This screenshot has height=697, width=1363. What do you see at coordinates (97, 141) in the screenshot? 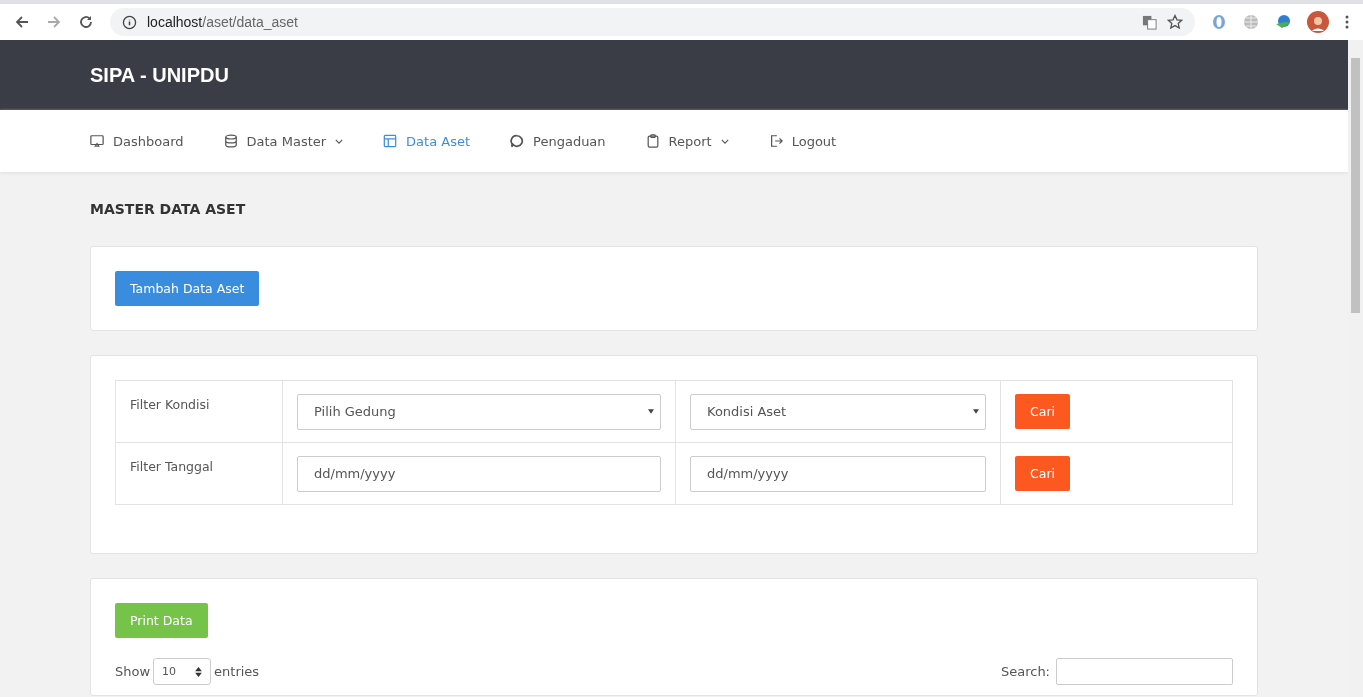
I see `monitor-icon` at bounding box center [97, 141].